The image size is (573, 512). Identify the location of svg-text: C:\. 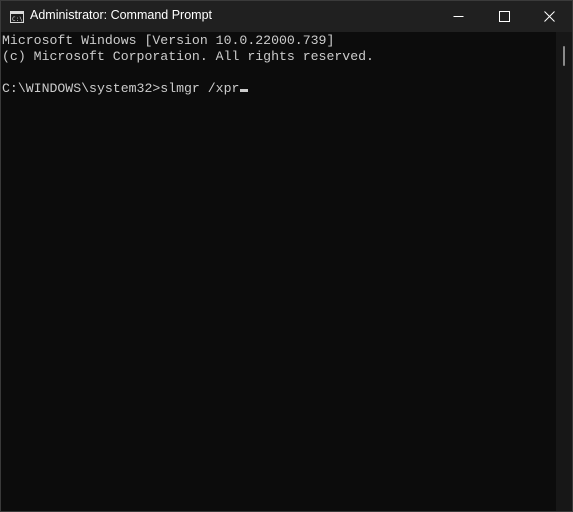
(17, 19).